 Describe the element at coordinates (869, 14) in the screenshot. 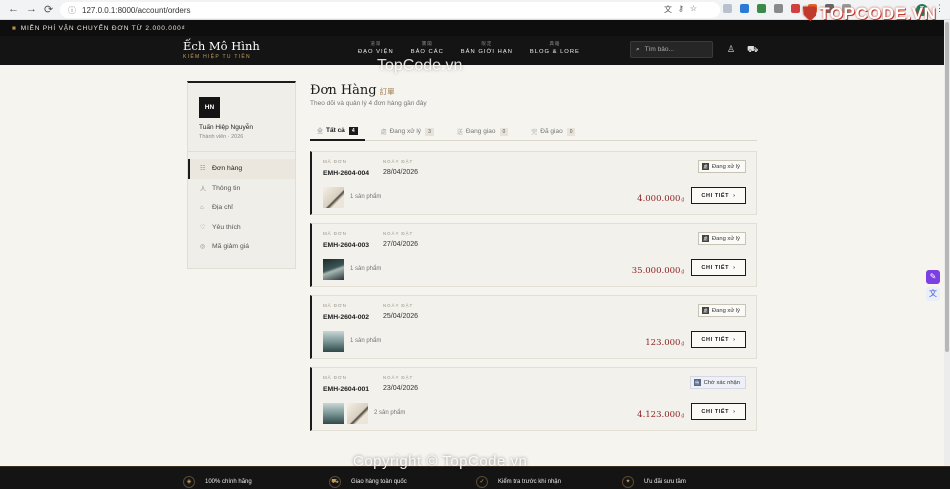

I see `watermark-logo: ⛊ TOPCODE.VN` at that location.